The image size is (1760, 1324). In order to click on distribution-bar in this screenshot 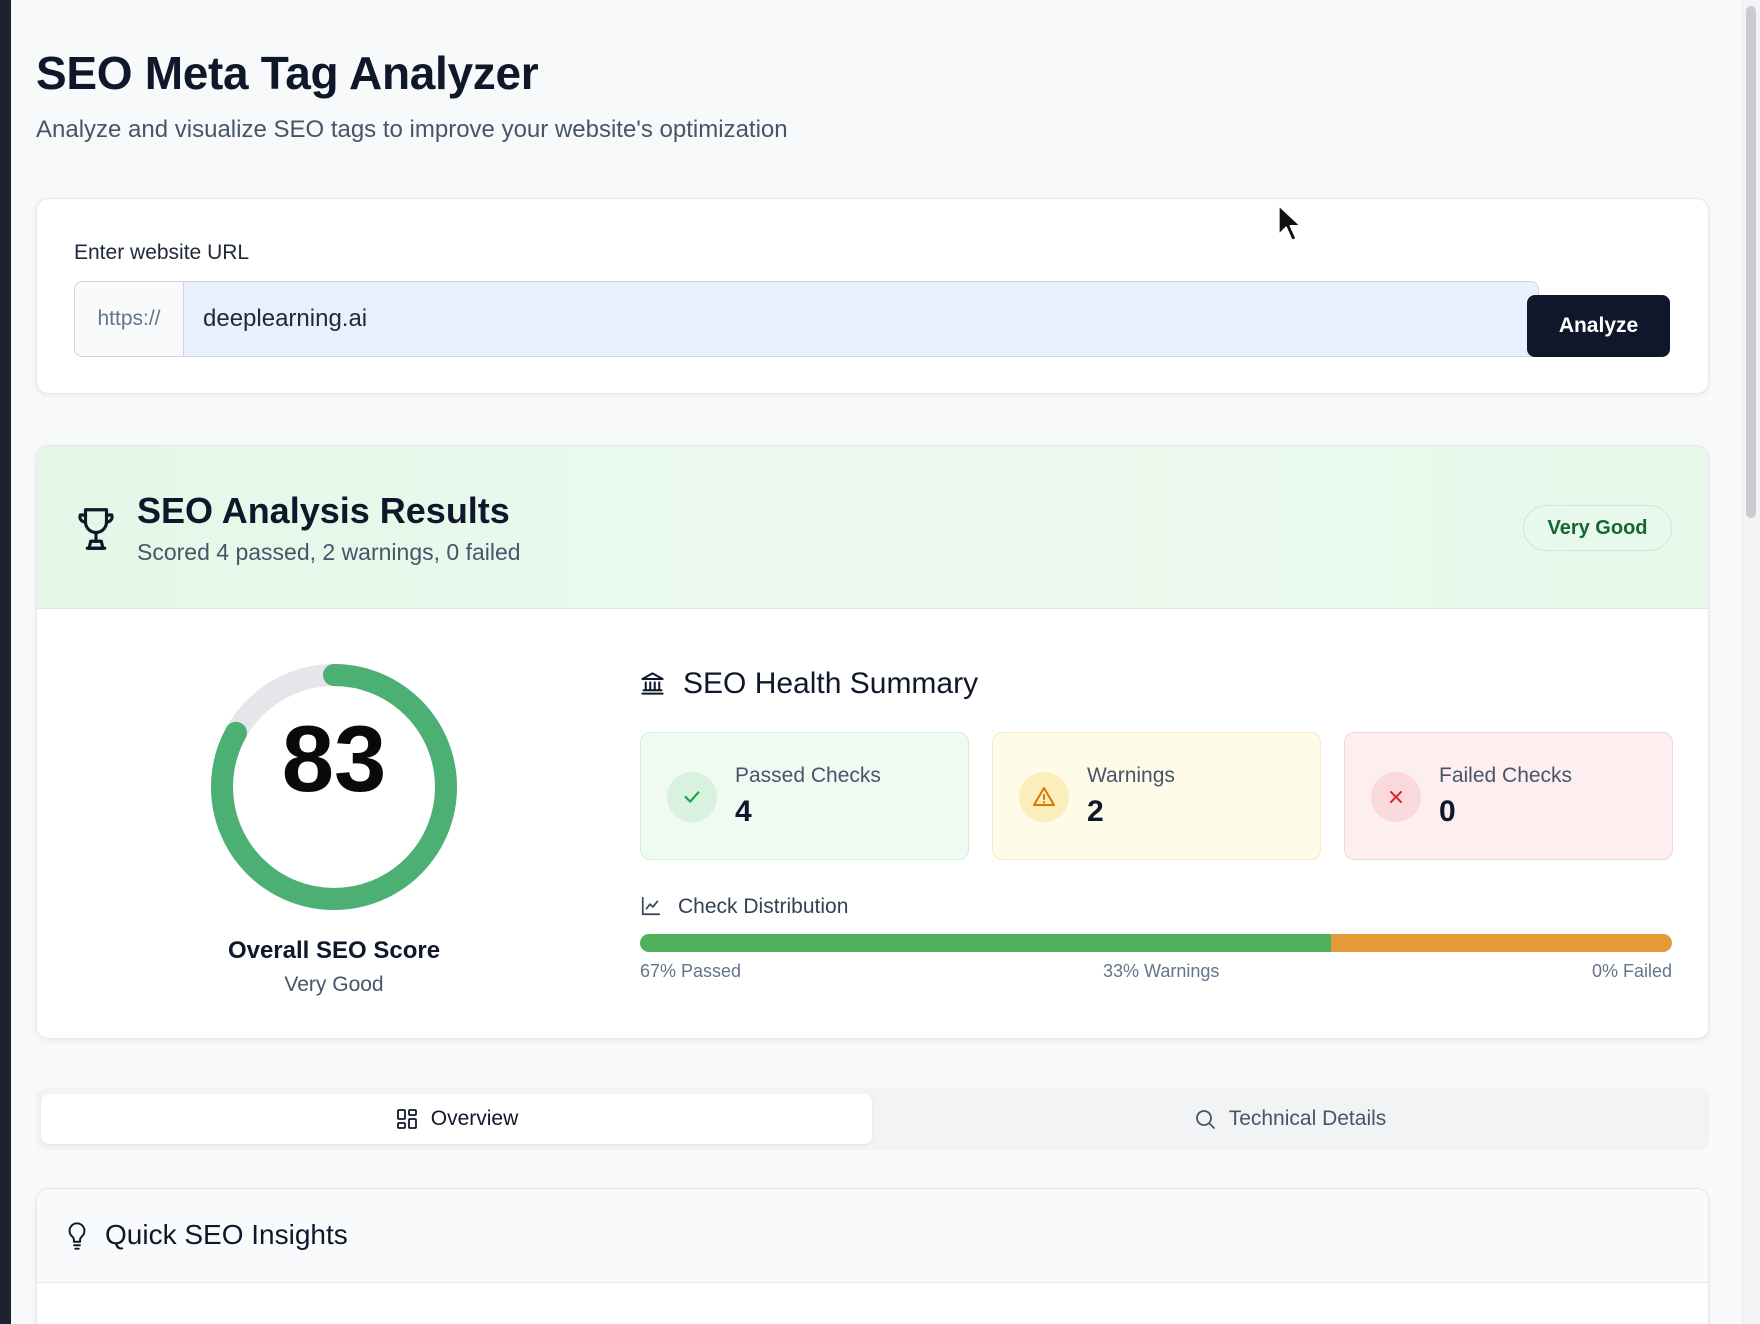, I will do `click(1156, 943)`.